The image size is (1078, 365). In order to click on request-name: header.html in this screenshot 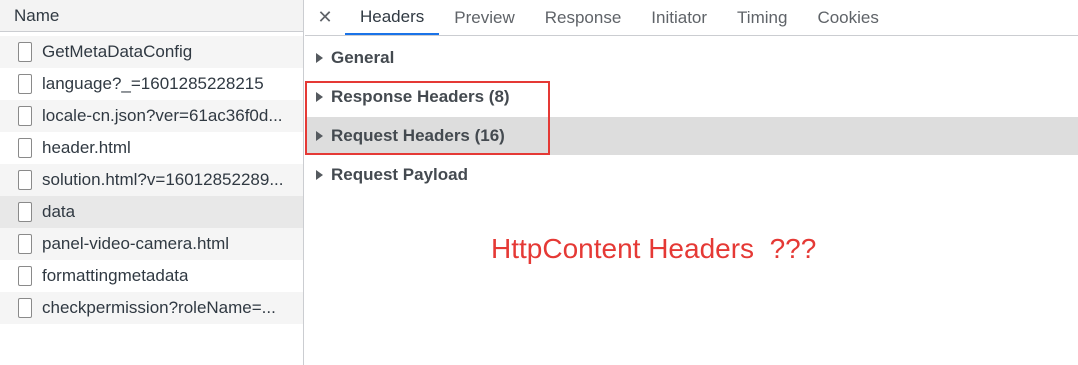, I will do `click(86, 147)`.